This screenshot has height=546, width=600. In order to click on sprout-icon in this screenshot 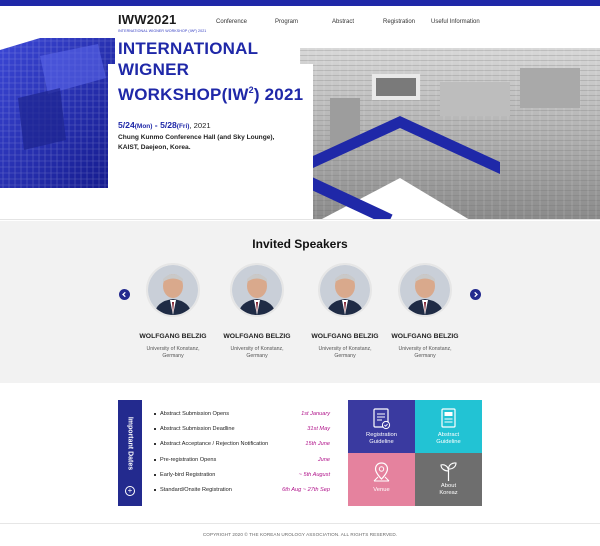, I will do `click(448, 471)`.